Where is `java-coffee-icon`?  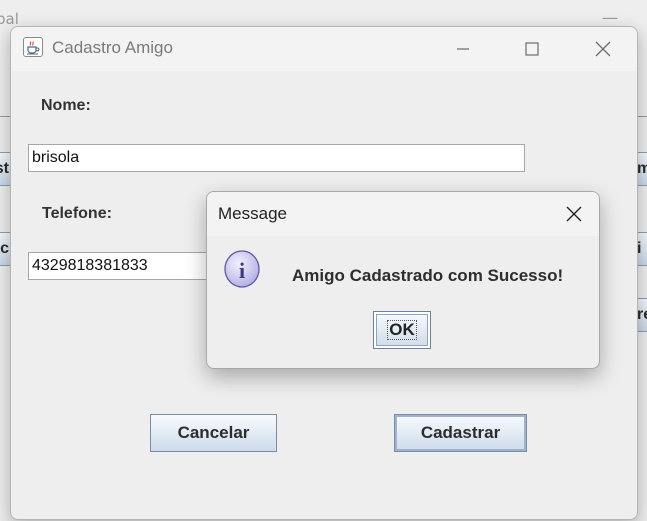 java-coffee-icon is located at coordinates (33, 47).